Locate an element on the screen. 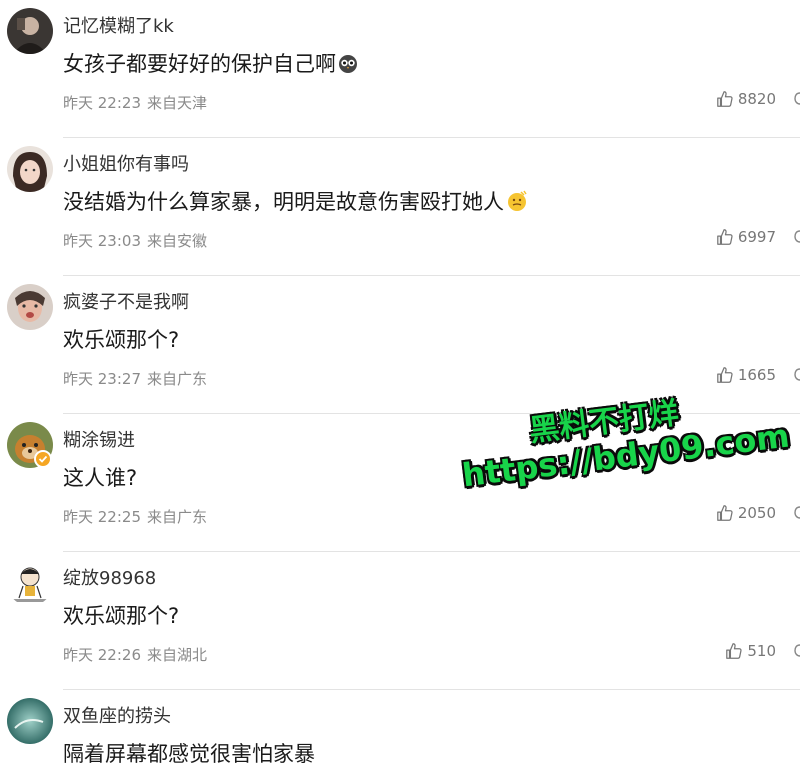 The height and width of the screenshot is (779, 800). username: 双鱼座的捞头 is located at coordinates (117, 715).